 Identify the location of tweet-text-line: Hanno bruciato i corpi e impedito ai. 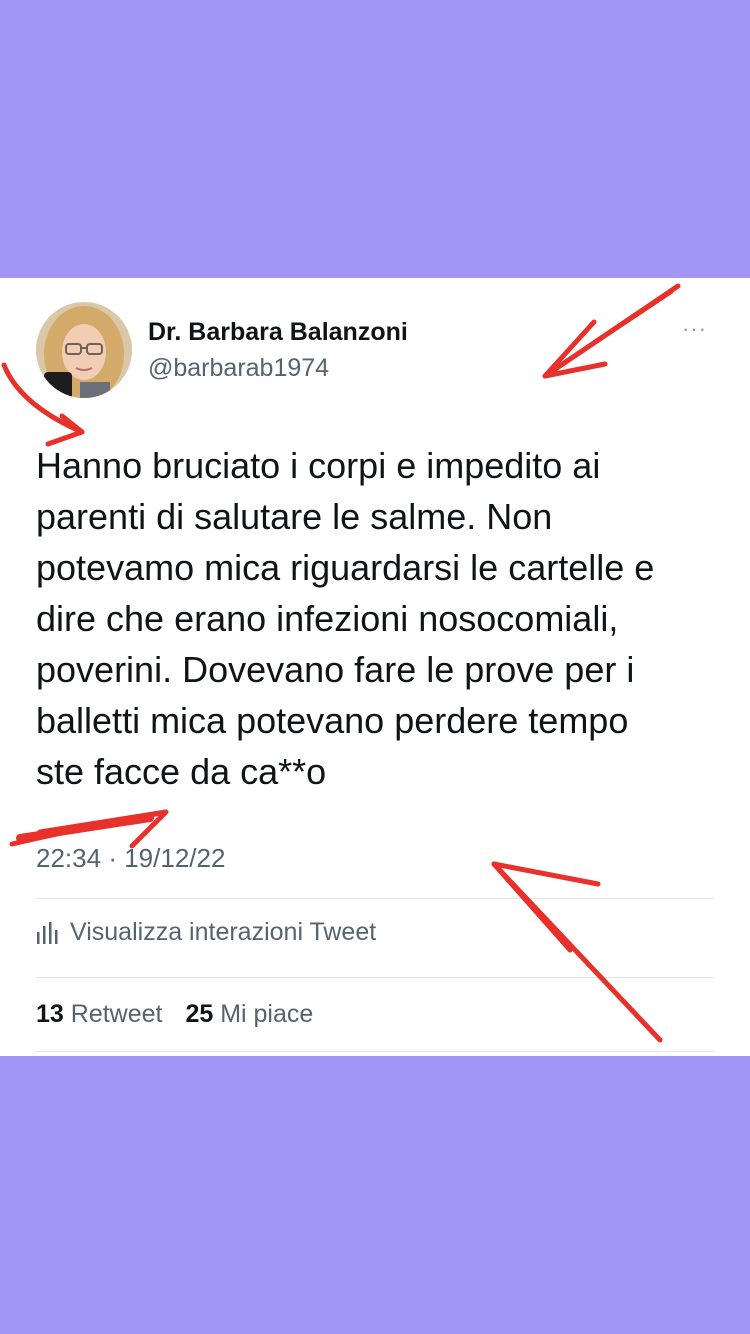
(318, 465).